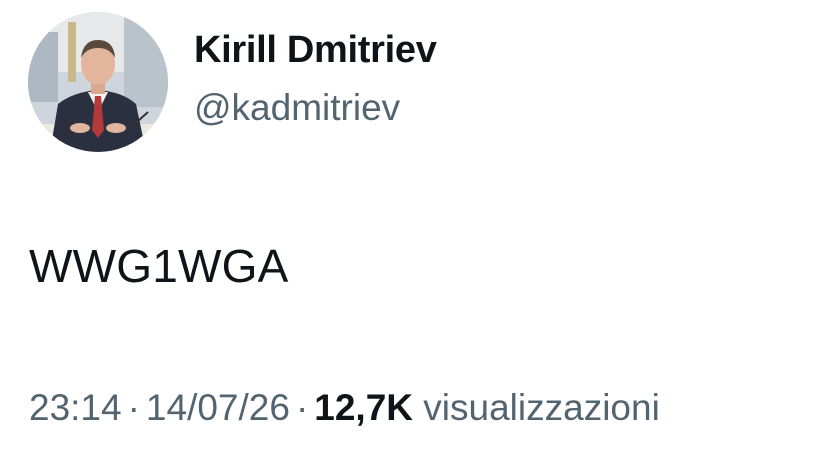  What do you see at coordinates (159, 266) in the screenshot?
I see `tweet-text: WWG1WGA` at bounding box center [159, 266].